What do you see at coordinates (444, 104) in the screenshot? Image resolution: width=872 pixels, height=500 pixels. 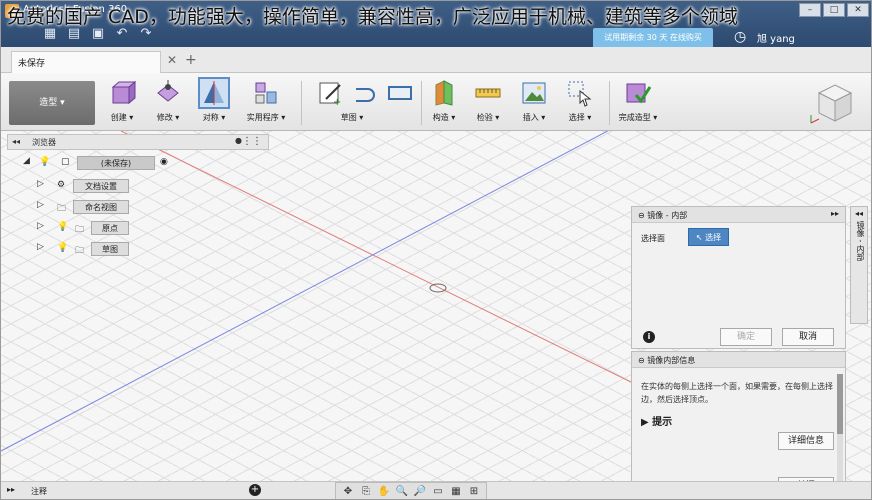 I see `tool-construct: 构造 ▾` at bounding box center [444, 104].